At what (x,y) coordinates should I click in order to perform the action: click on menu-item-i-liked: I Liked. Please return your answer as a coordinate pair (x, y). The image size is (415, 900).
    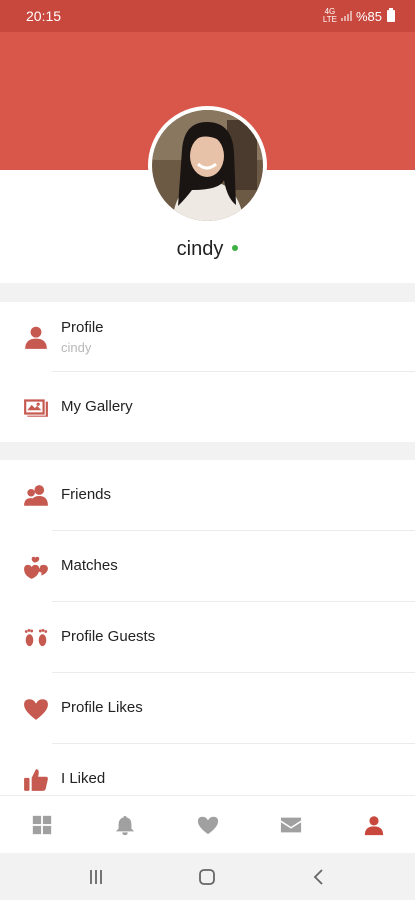
    Looking at the image, I should click on (207, 769).